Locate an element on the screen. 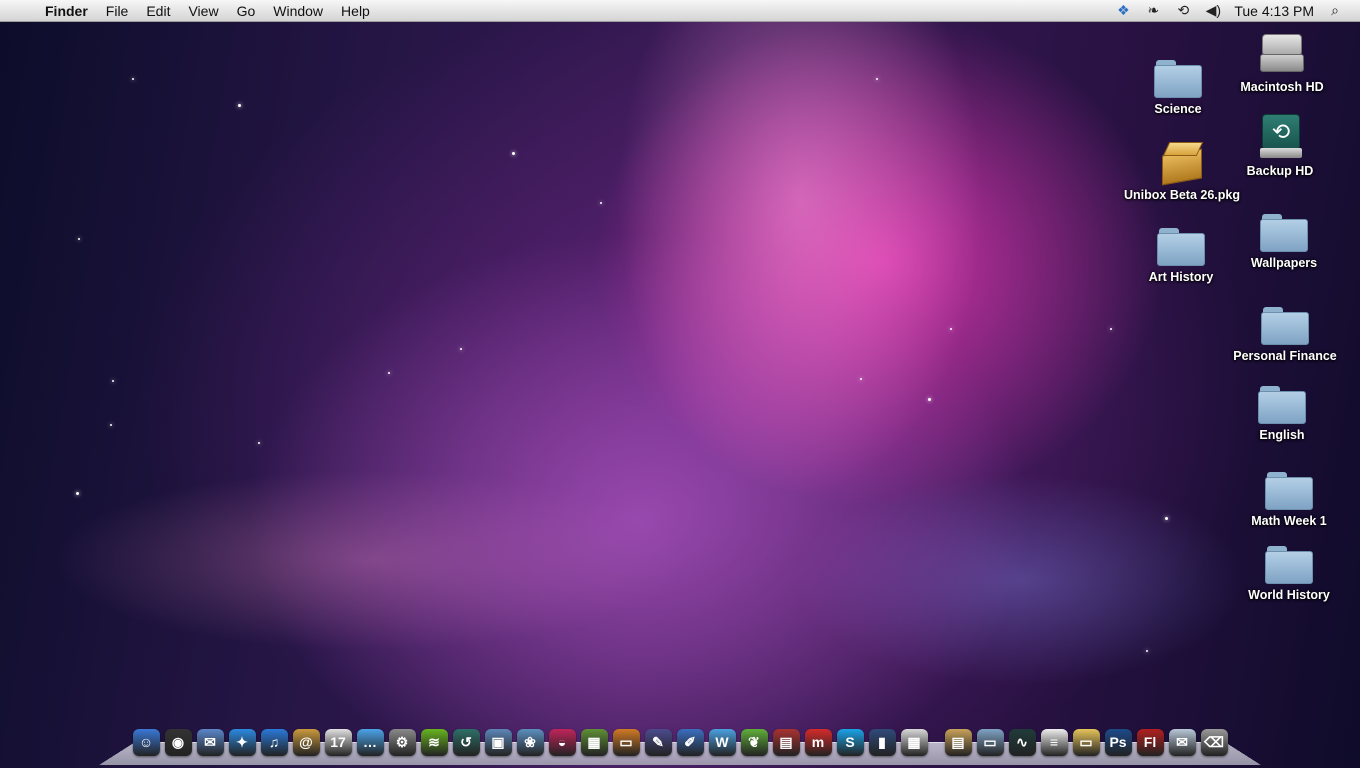  dashboard-glyph: ◉ is located at coordinates (178, 742).